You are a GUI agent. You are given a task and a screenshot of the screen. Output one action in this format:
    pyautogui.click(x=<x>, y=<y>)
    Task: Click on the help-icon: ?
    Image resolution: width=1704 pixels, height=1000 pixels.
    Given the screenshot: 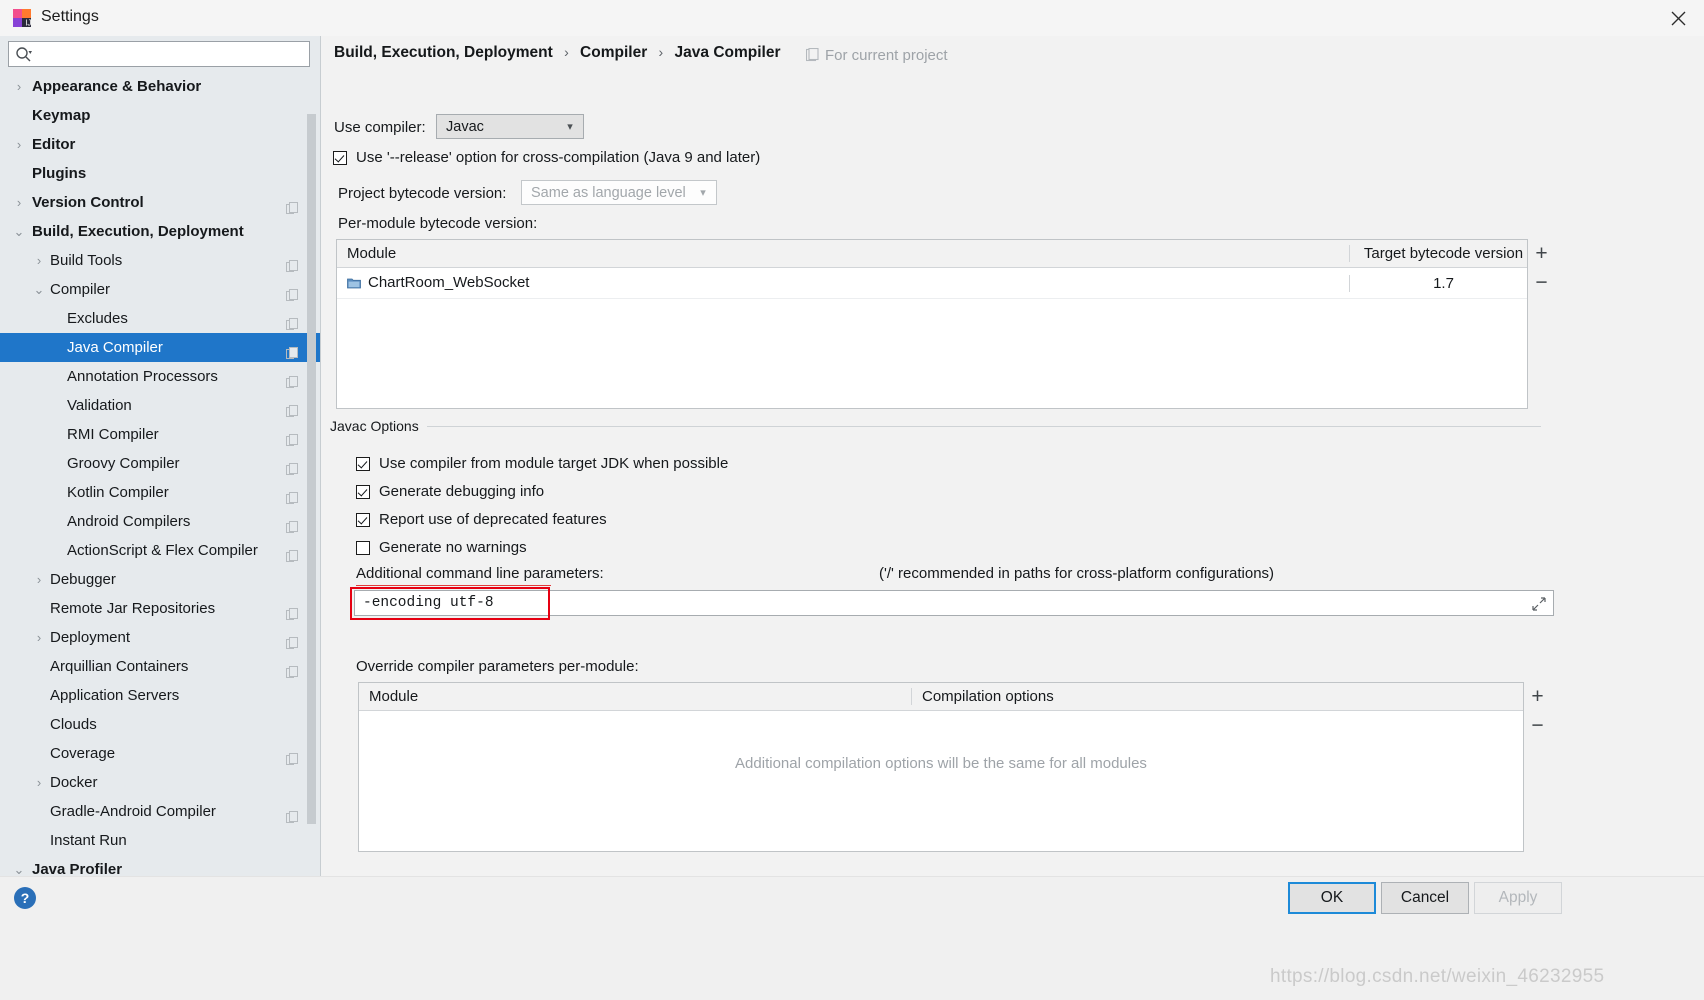 What is the action you would take?
    pyautogui.click(x=25, y=898)
    